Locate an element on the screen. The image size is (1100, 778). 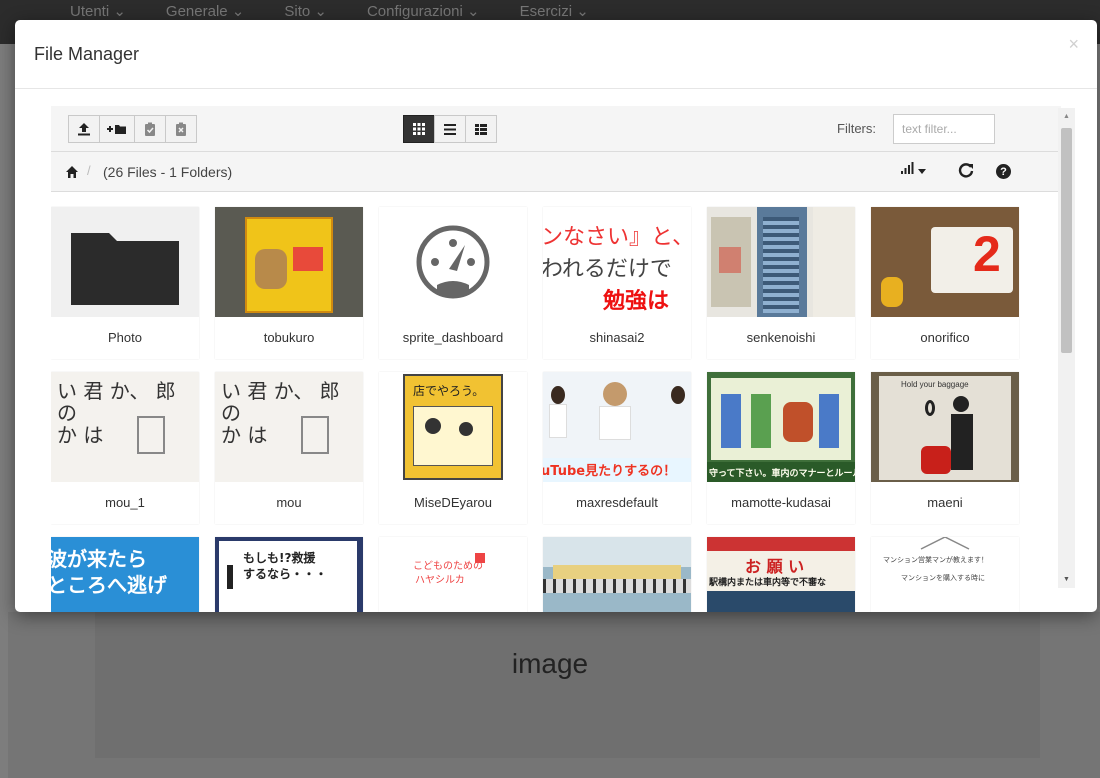
file-tile: お 願 い 駅構内または車内等で不審な is located at coordinates (781, 574).